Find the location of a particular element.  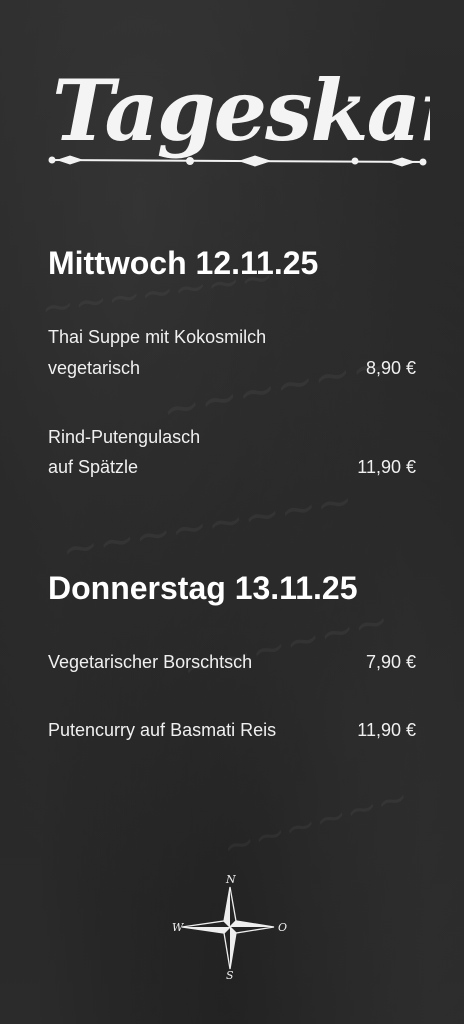

menu-item-line: Putencurry auf Basmati Reis 11,90 € is located at coordinates (232, 730).